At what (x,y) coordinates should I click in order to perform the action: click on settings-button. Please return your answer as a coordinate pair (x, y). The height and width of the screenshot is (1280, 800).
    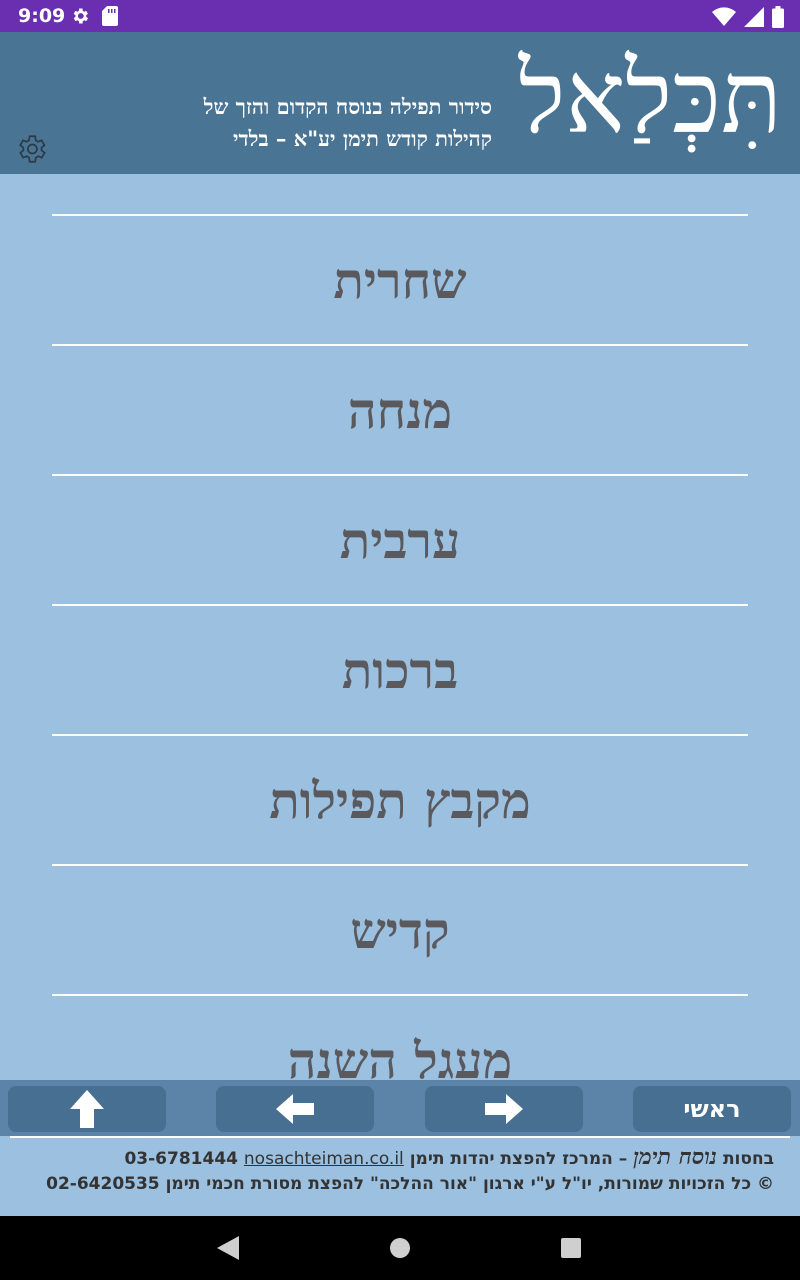
    Looking at the image, I should click on (31, 149).